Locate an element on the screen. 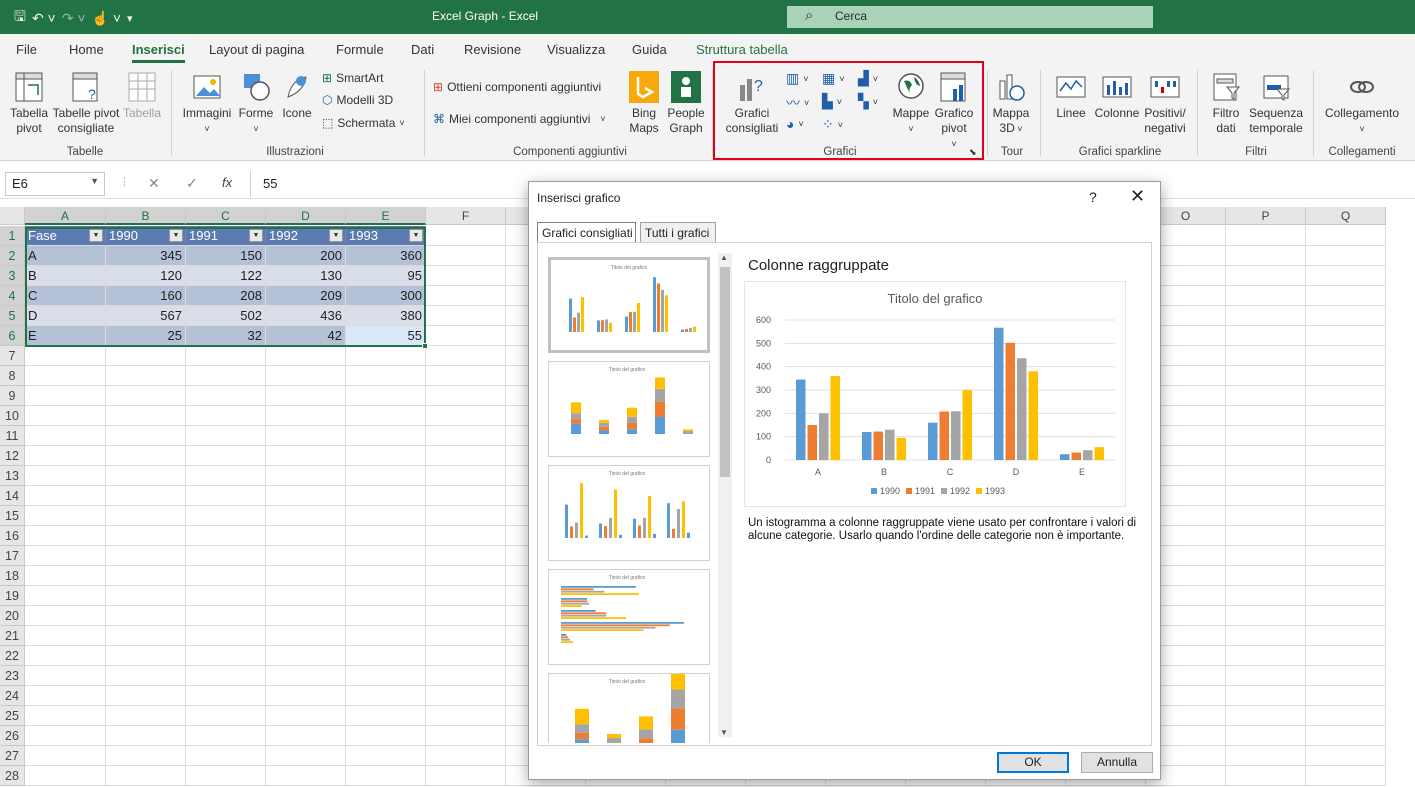  table-cell: 502 is located at coordinates (226, 316).